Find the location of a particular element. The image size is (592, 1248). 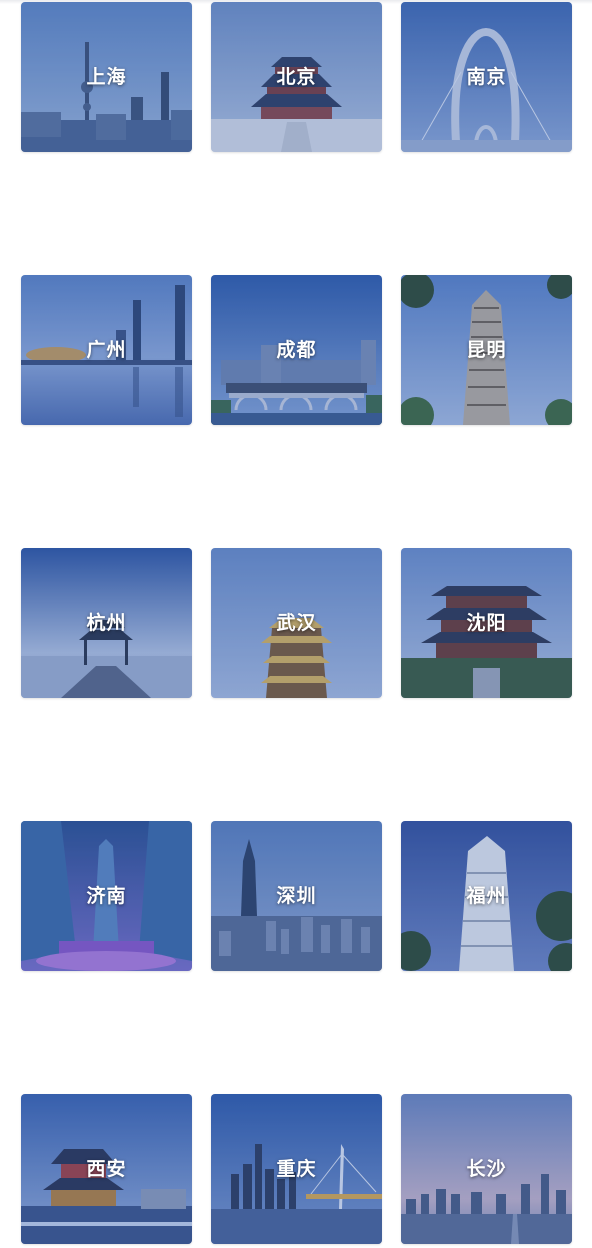

city-card-wuhan: 武汉 is located at coordinates (296, 623).